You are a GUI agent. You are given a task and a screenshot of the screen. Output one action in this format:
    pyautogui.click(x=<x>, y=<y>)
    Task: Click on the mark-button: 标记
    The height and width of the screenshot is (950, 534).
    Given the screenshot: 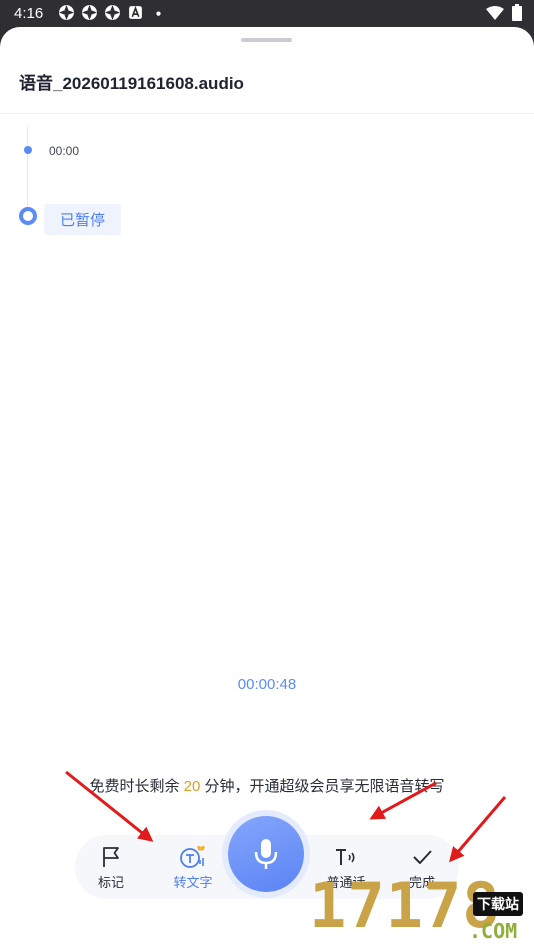 What is the action you would take?
    pyautogui.click(x=111, y=867)
    